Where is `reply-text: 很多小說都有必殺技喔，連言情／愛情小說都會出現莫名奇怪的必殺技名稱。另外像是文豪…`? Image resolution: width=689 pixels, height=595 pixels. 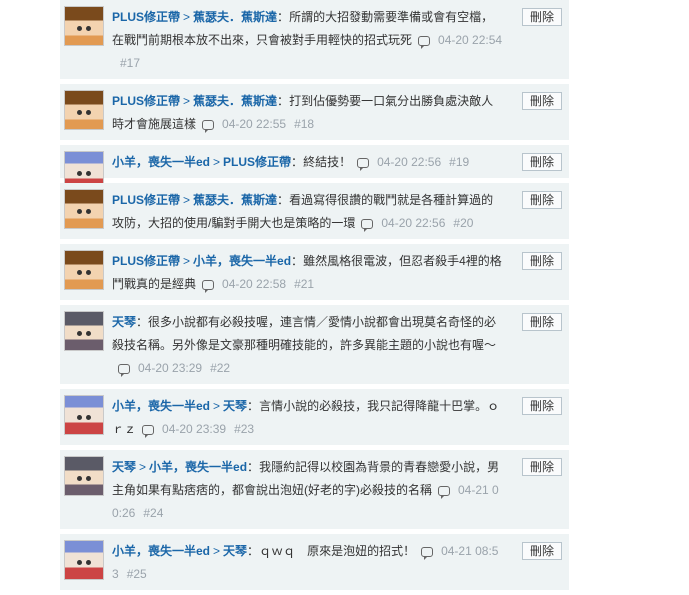
reply-text: 很多小說都有必殺技喔，連言情／愛情小說都會出現莫名奇怪的必殺技名稱。另外像是文豪… is located at coordinates (304, 333).